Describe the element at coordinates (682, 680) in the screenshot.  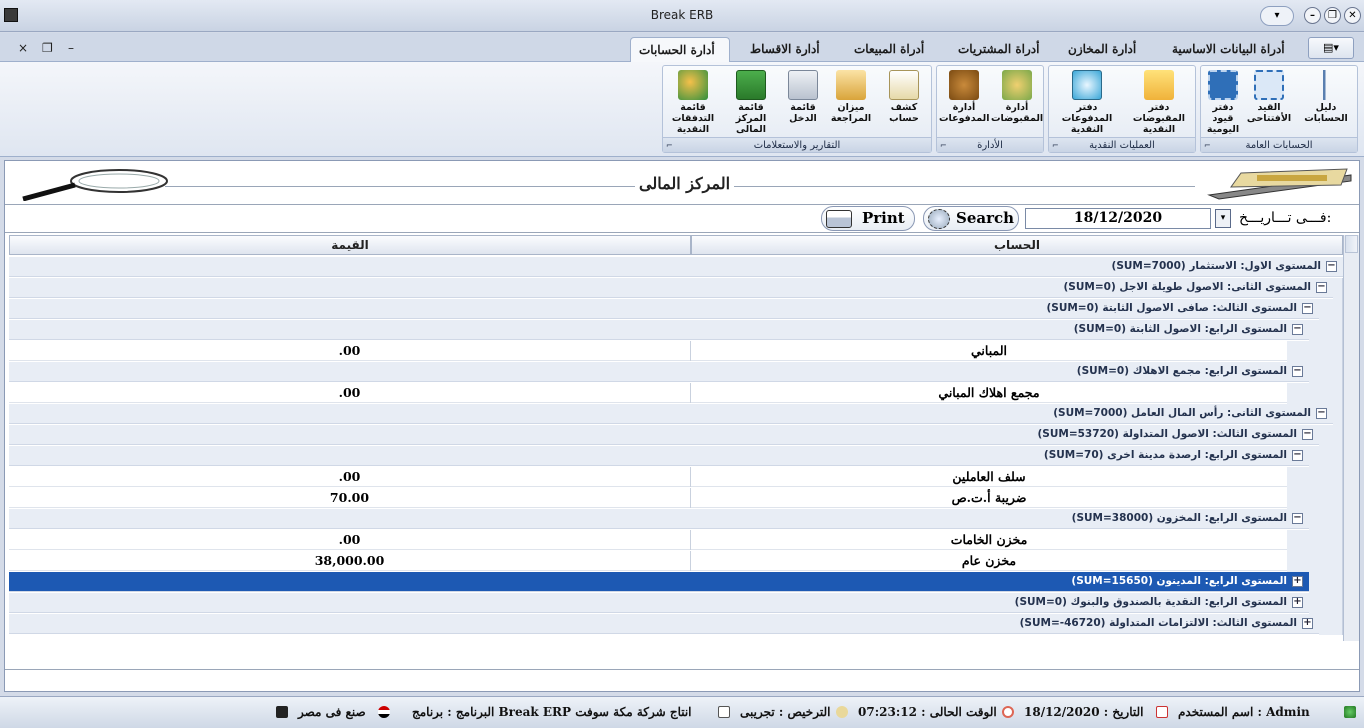
I see `grid-footer` at that location.